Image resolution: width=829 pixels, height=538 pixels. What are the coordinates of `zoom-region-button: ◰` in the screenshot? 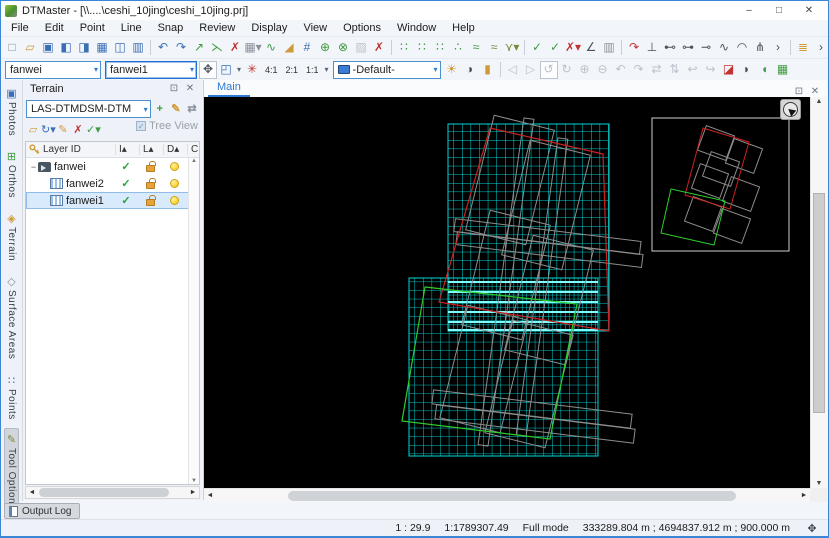 It's located at (226, 70).